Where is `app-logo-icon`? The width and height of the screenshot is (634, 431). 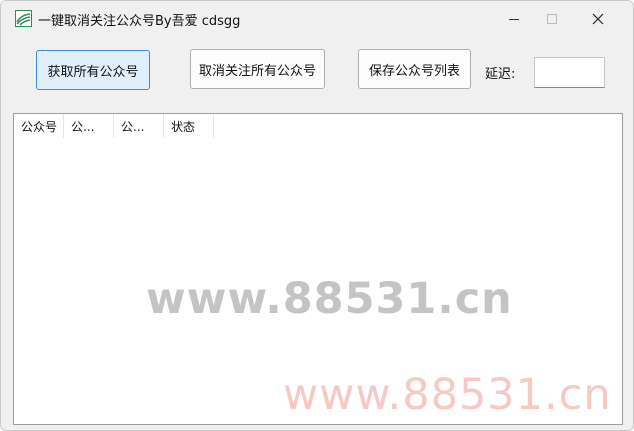 app-logo-icon is located at coordinates (23, 18).